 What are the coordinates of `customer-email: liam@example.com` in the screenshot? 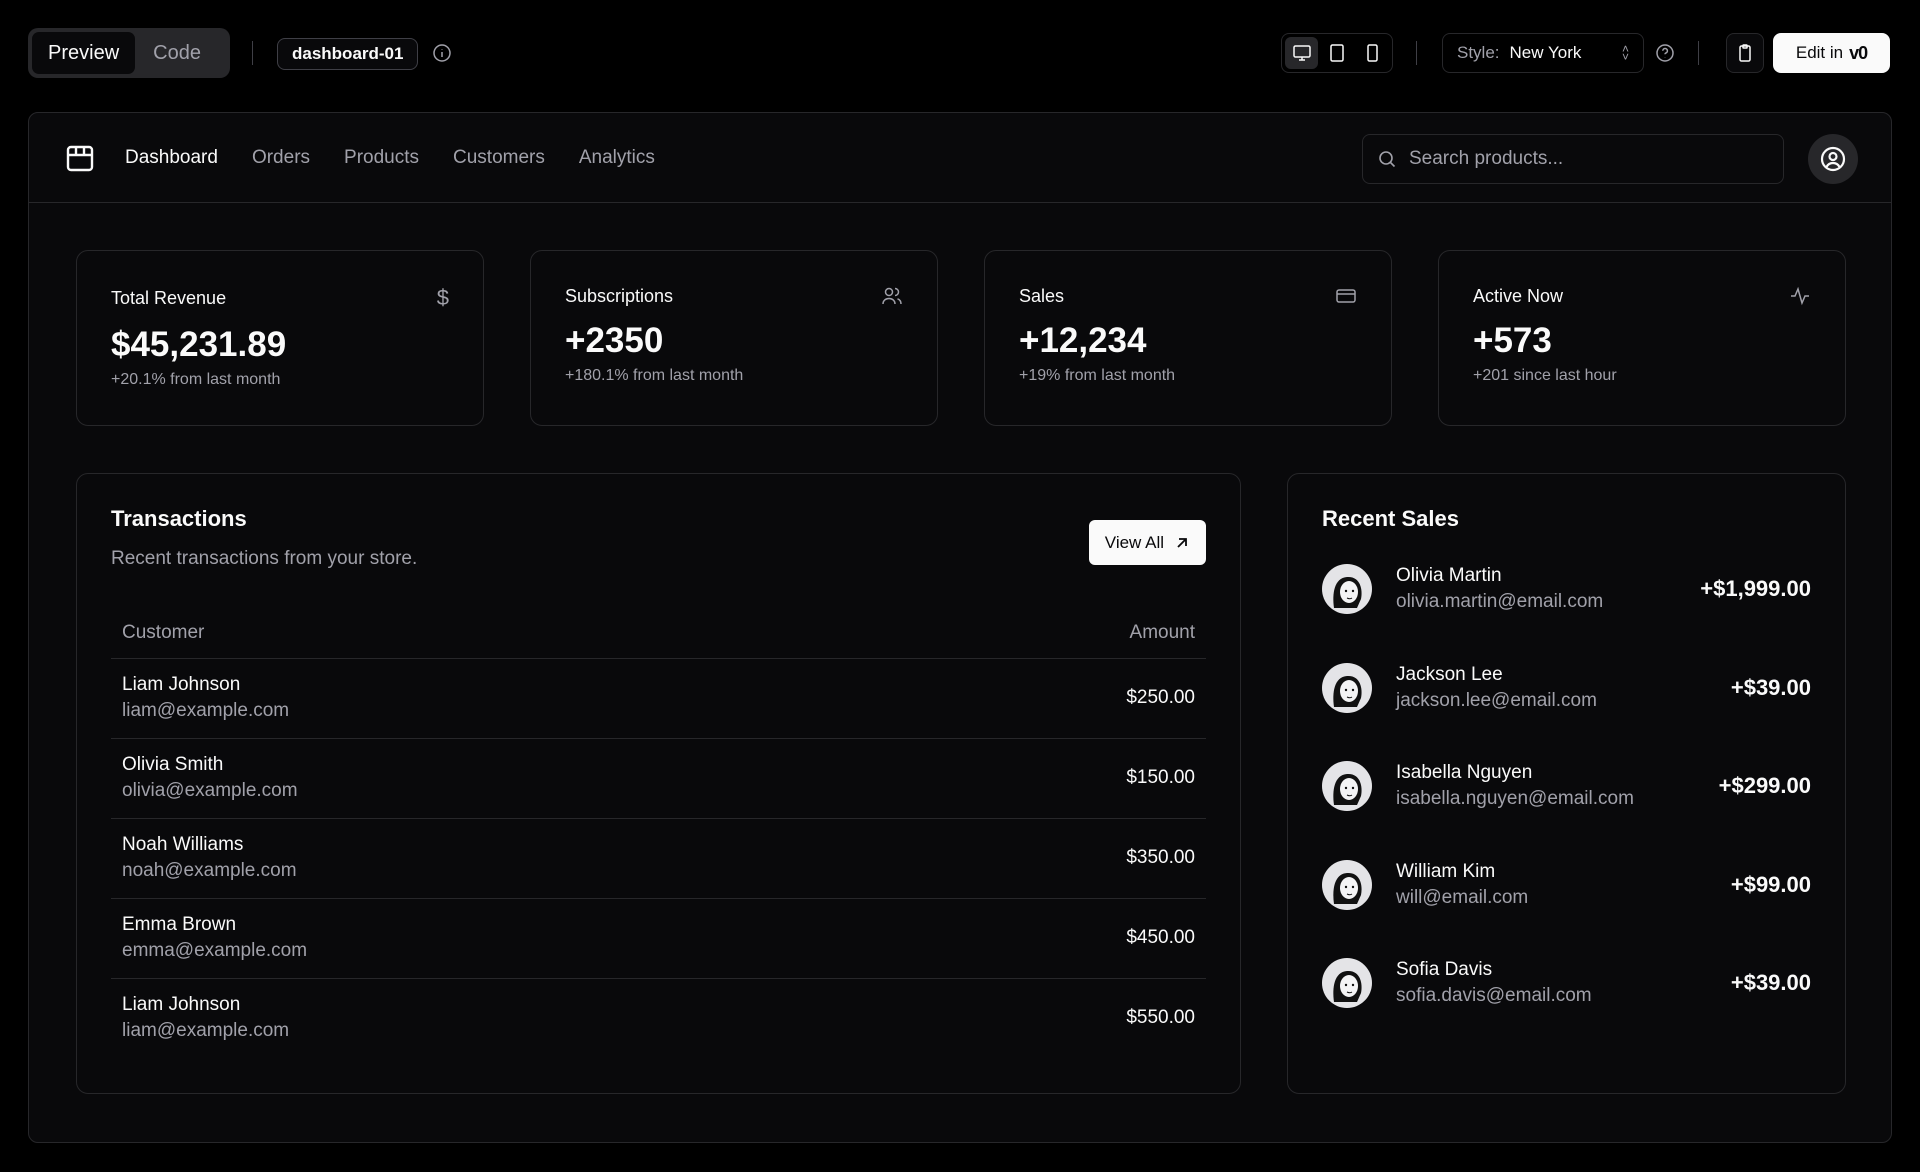 It's located at (206, 710).